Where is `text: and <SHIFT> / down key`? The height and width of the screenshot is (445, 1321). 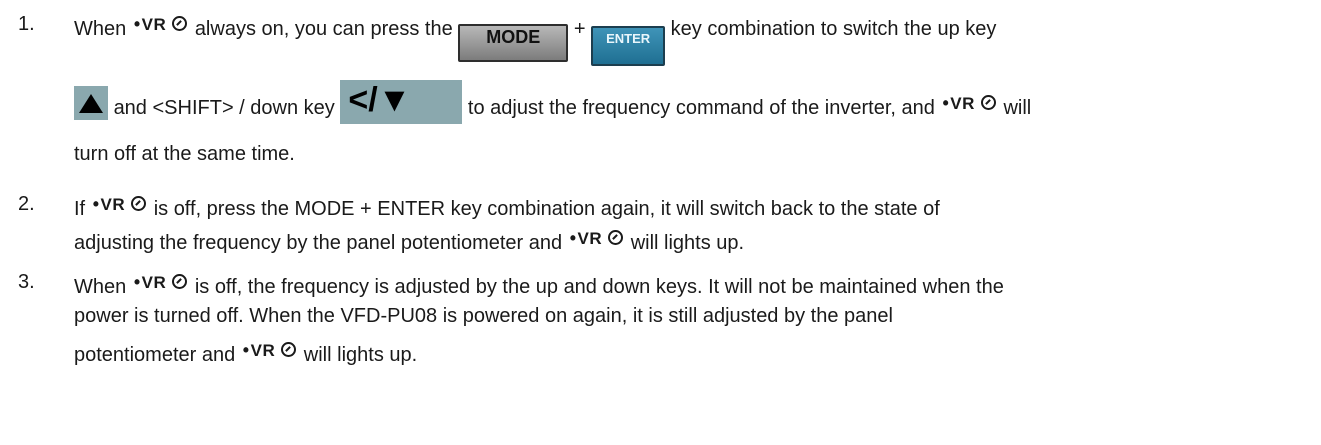
text: and <SHIFT> / down key is located at coordinates (224, 108).